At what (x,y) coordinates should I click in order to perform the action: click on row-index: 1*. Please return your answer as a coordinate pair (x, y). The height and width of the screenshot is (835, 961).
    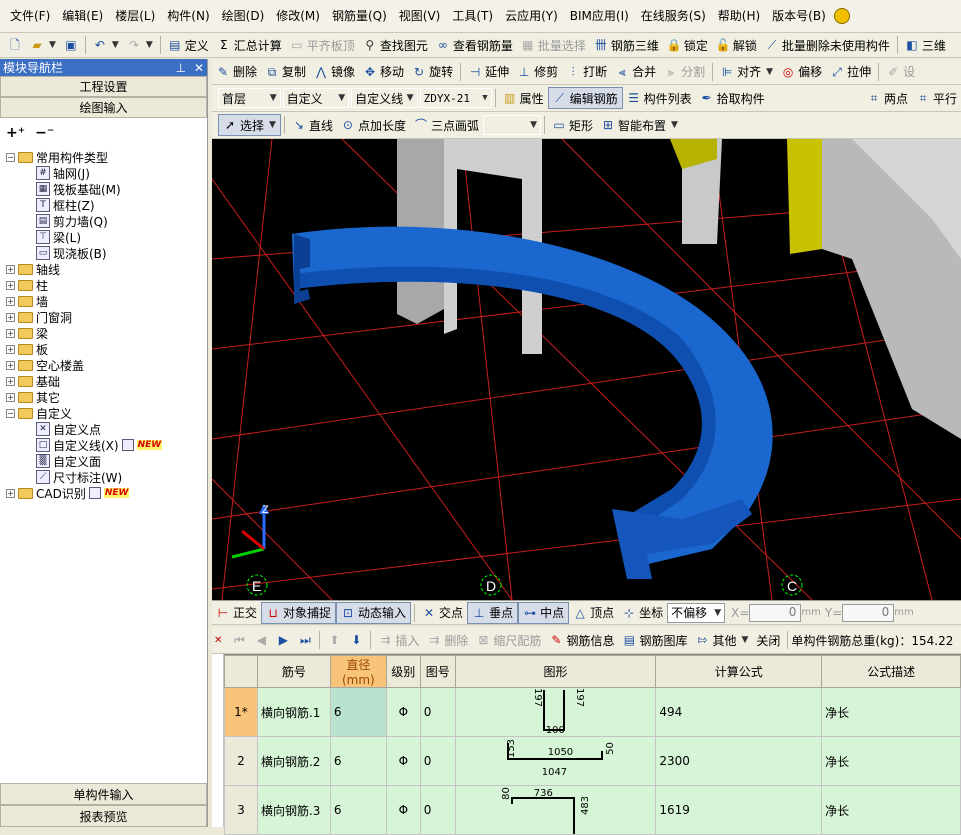
    Looking at the image, I should click on (241, 712).